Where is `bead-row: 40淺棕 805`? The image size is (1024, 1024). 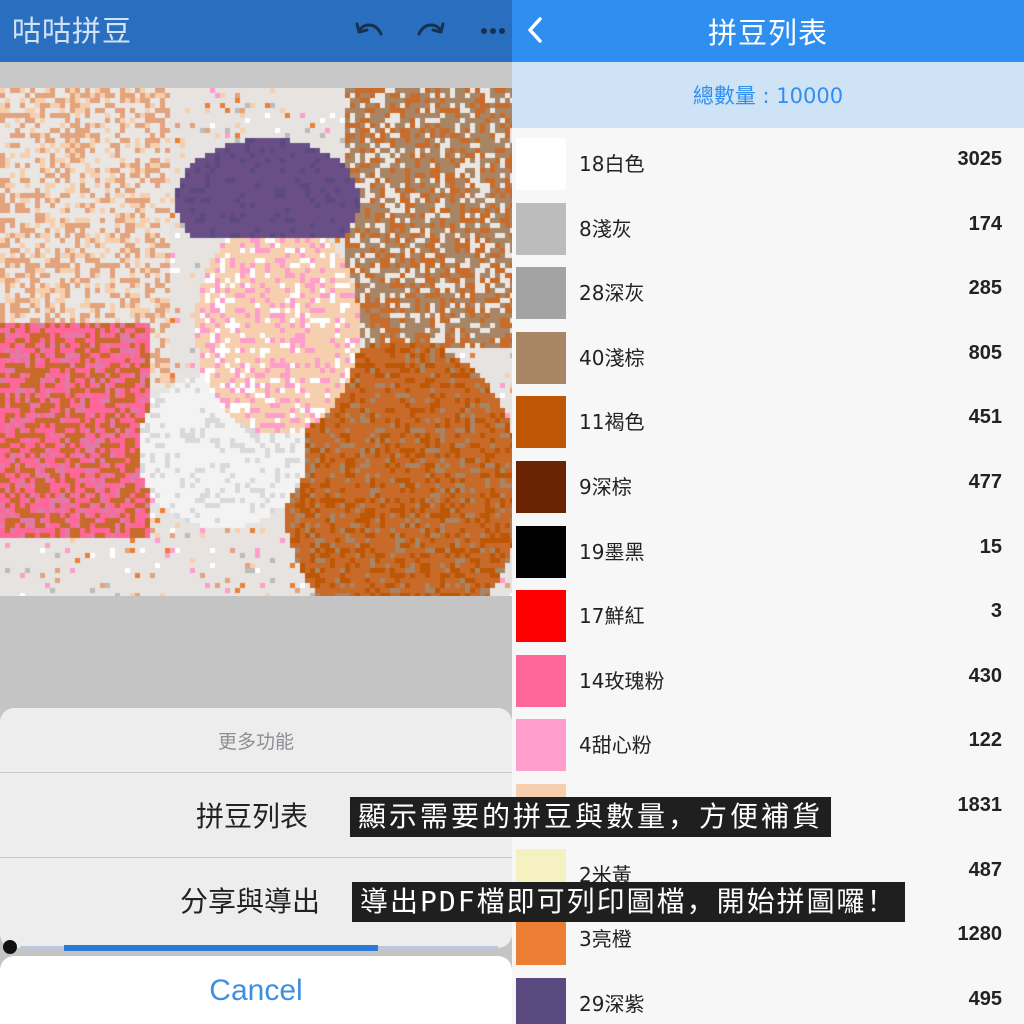
bead-row: 40淺棕 805 is located at coordinates (768, 360).